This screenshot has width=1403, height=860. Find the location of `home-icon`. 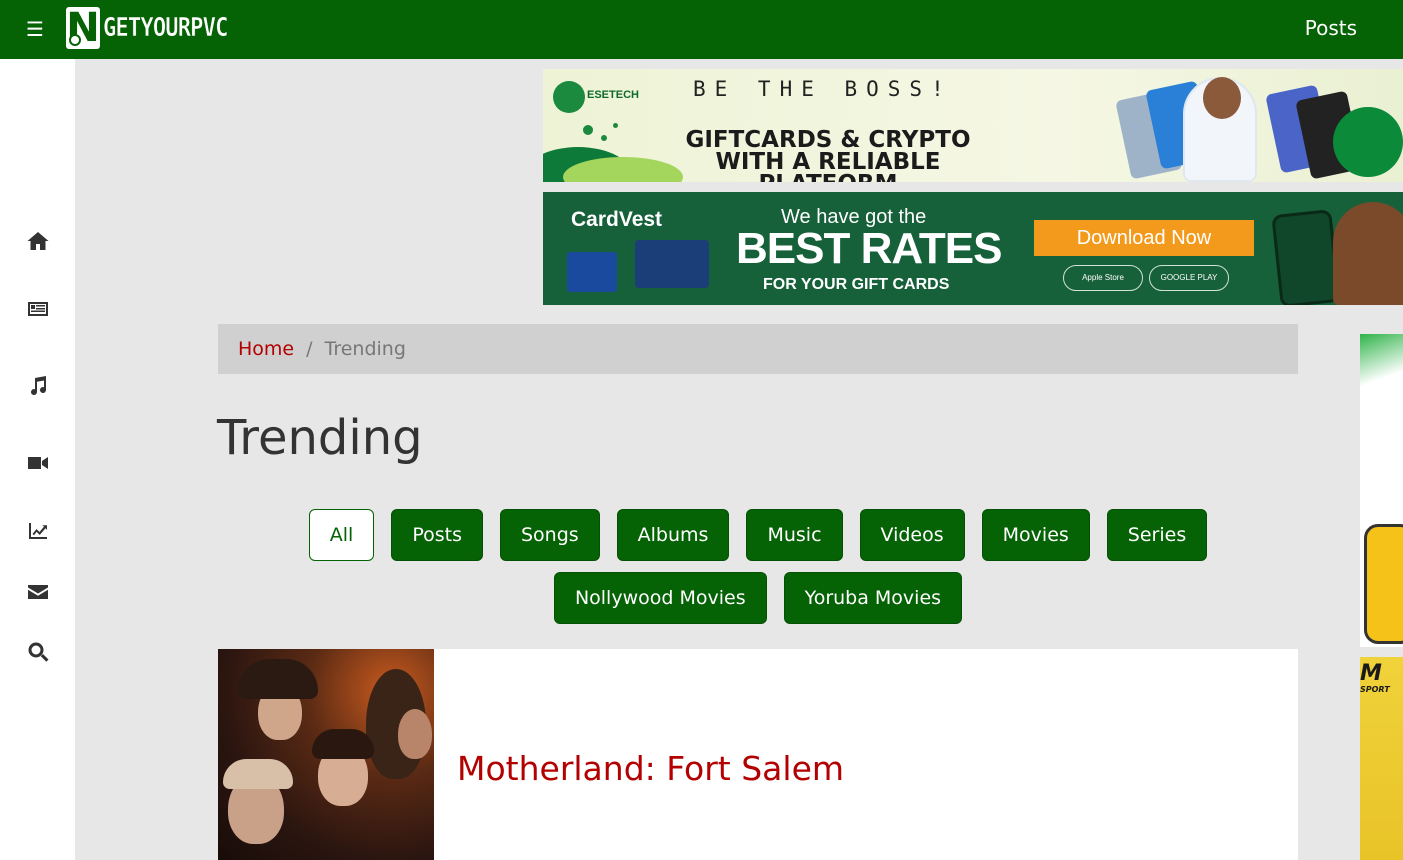

home-icon is located at coordinates (38, 241).